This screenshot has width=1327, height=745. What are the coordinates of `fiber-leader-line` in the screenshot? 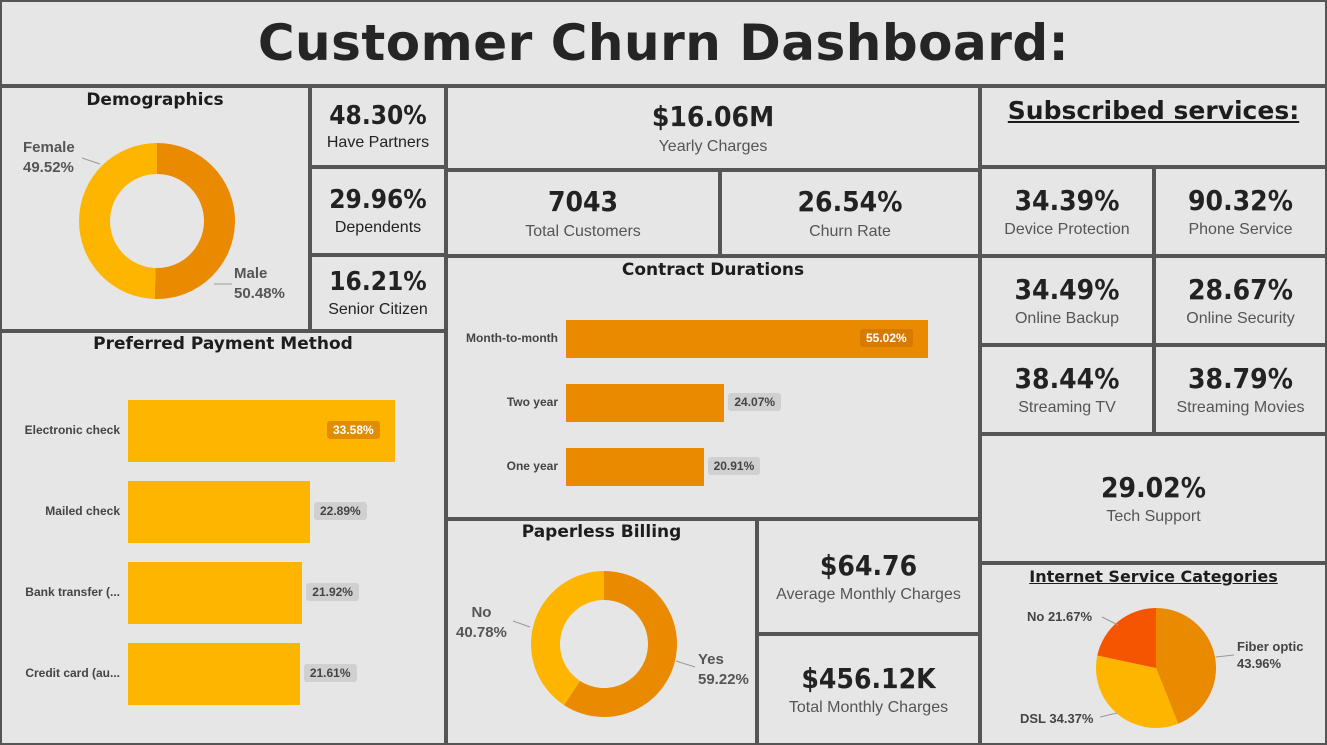 It's located at (1225, 656).